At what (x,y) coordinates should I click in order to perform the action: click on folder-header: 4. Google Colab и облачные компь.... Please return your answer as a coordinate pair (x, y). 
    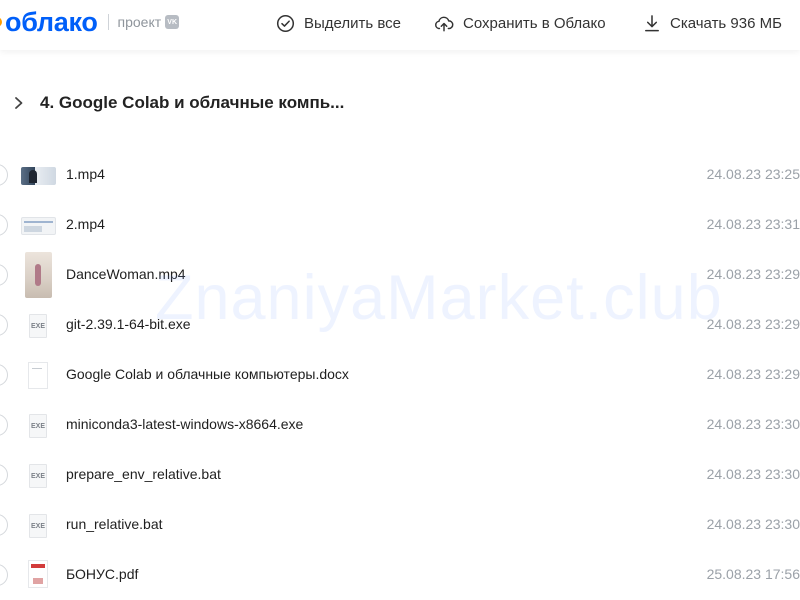
    Looking at the image, I should click on (178, 103).